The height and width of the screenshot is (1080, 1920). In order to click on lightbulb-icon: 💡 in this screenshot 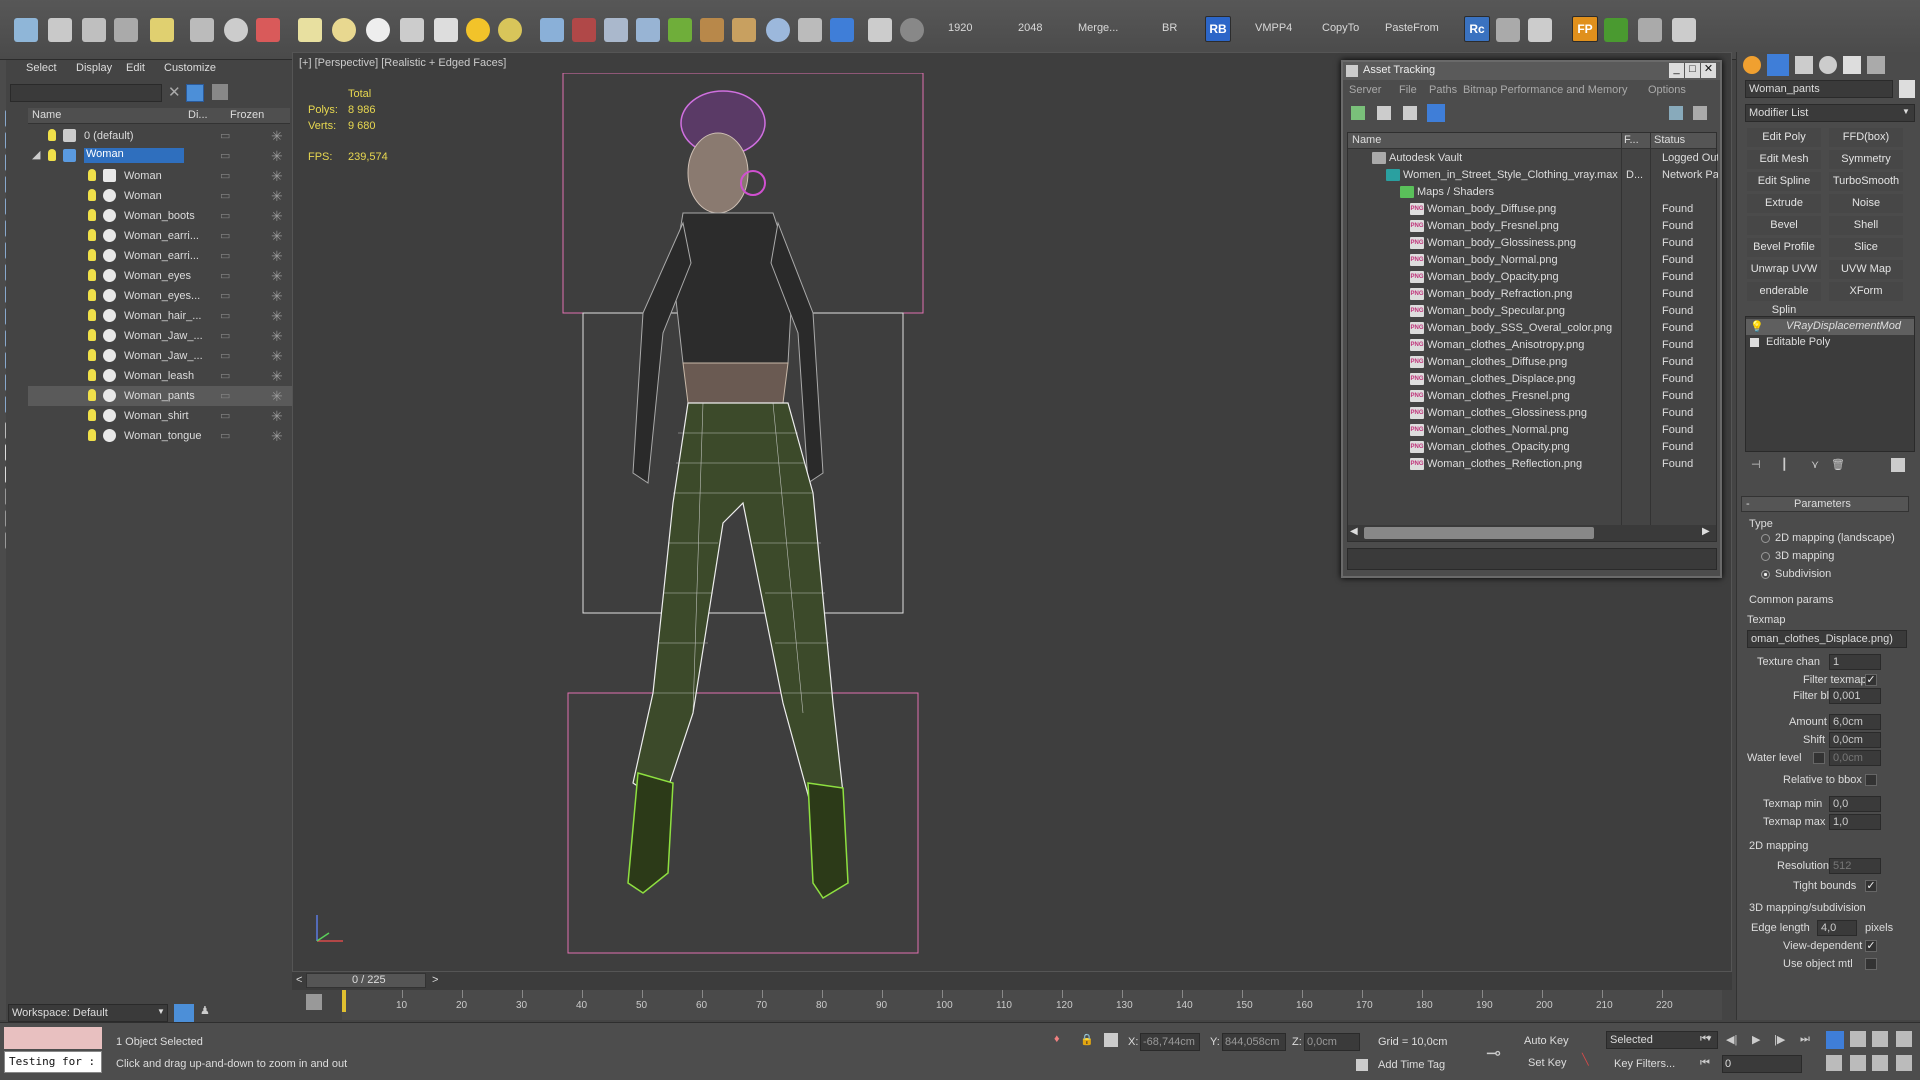, I will do `click(1757, 326)`.